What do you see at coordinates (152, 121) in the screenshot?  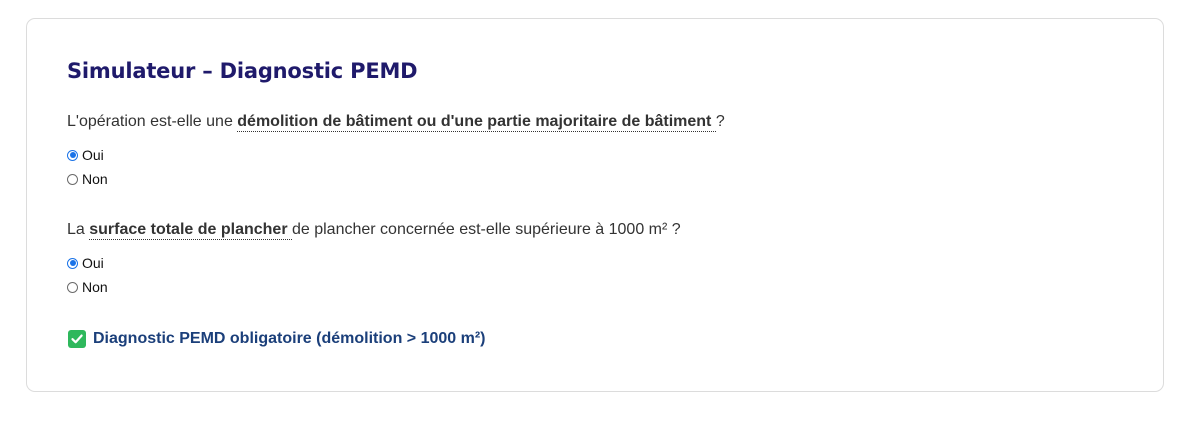 I see `question-demolition-prefix: L'opération est-elle une` at bounding box center [152, 121].